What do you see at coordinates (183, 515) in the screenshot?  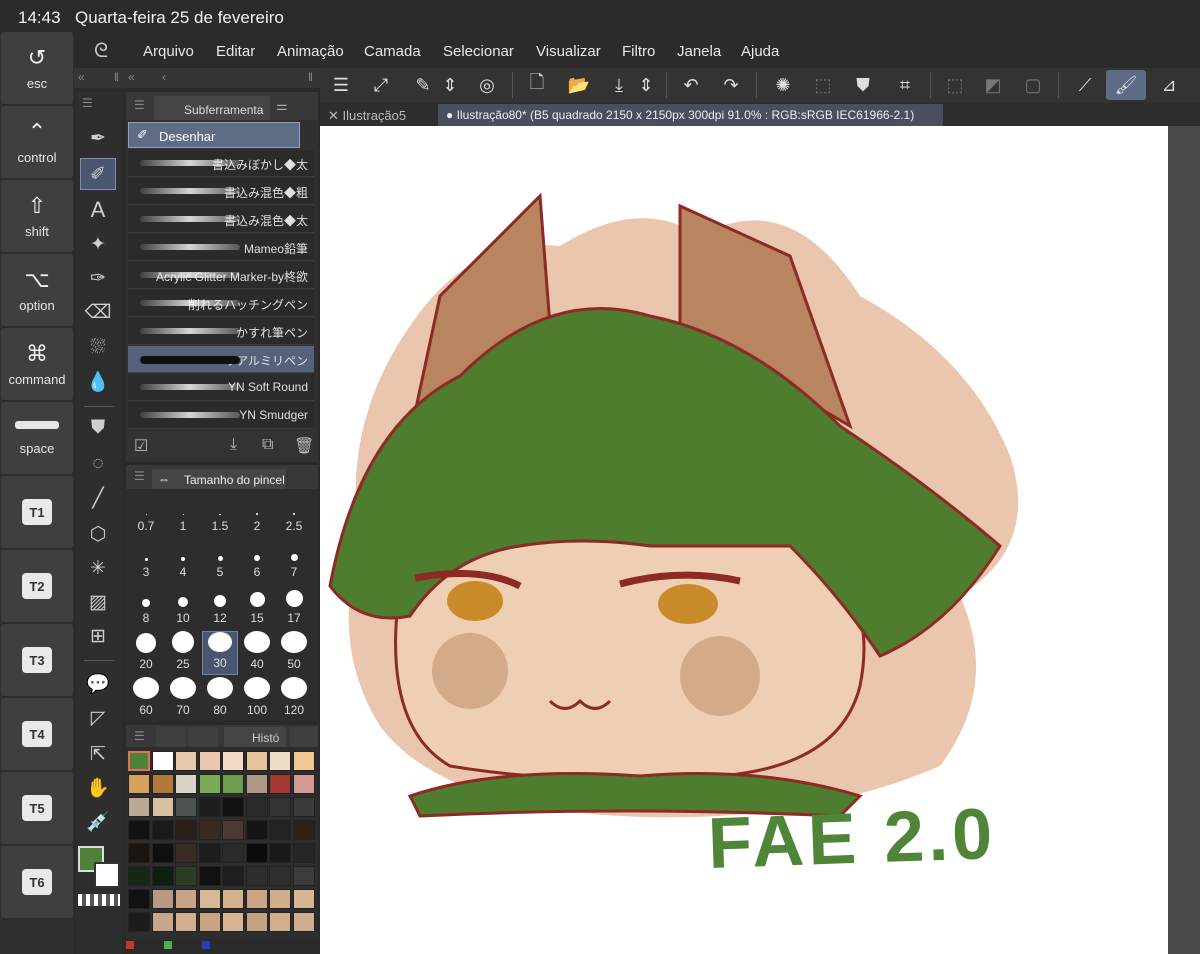 I see `brush-size-option: 1` at bounding box center [183, 515].